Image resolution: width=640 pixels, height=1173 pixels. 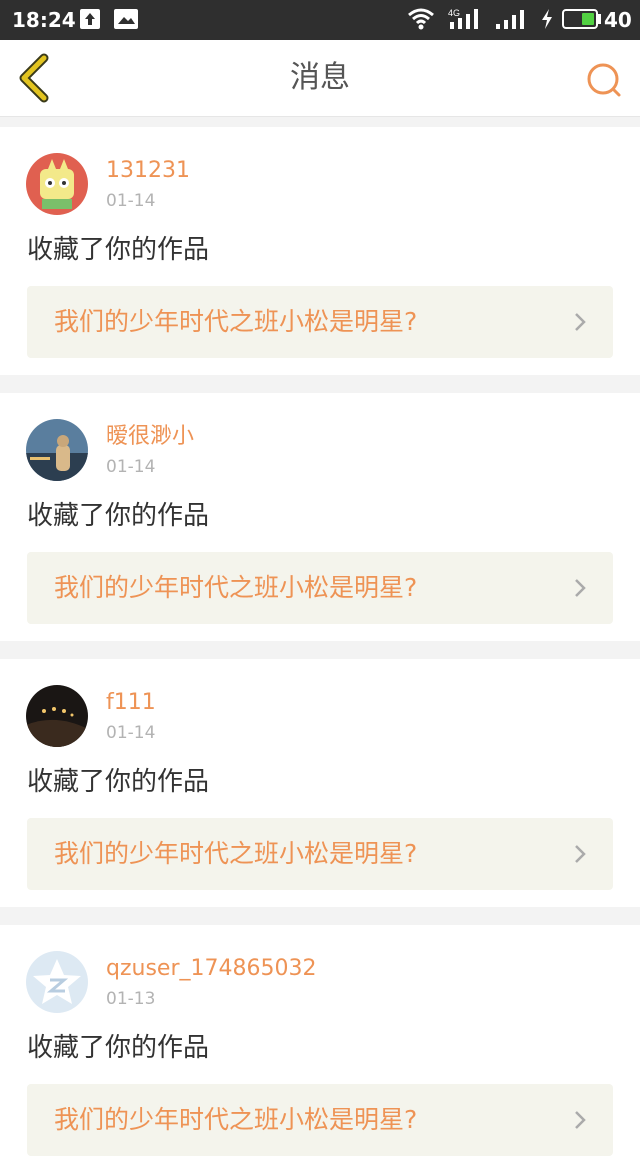 I want to click on battery-icon, so click(x=580, y=19).